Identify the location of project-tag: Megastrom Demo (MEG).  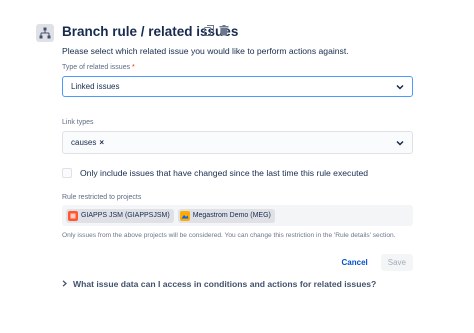
(226, 215).